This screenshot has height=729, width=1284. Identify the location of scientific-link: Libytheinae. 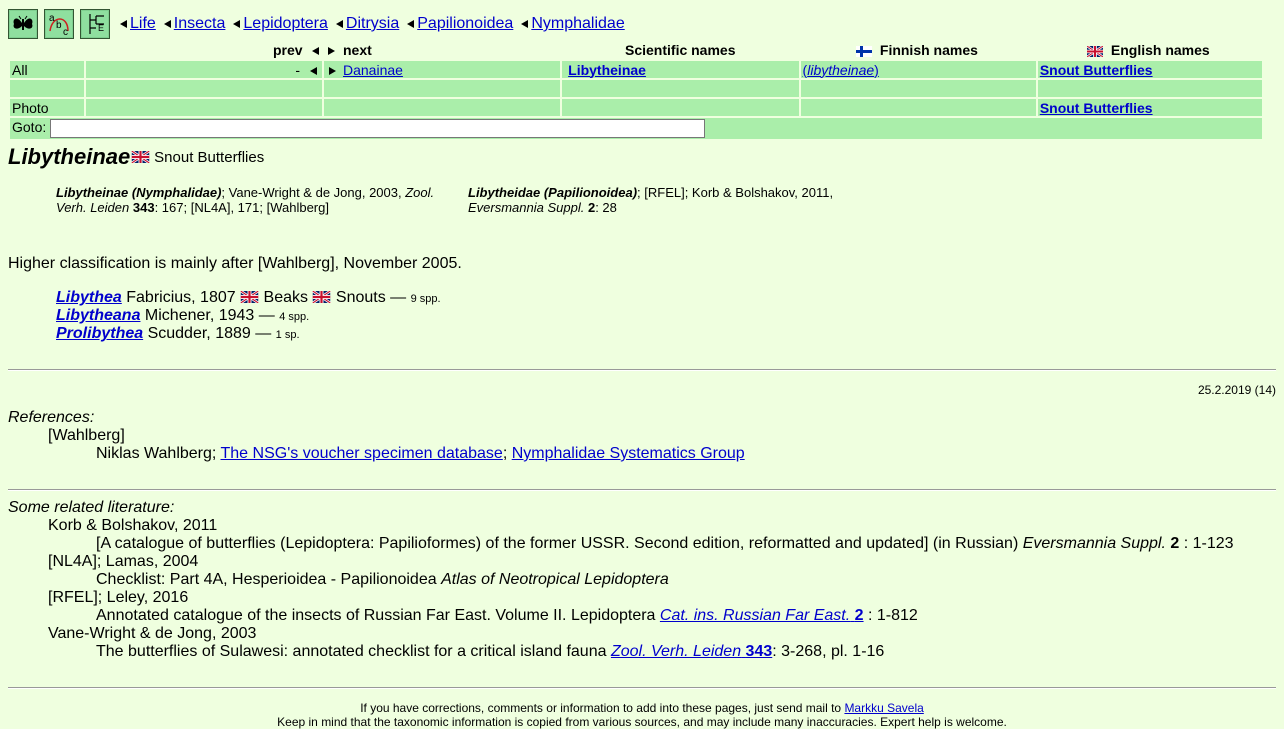
(607, 70).